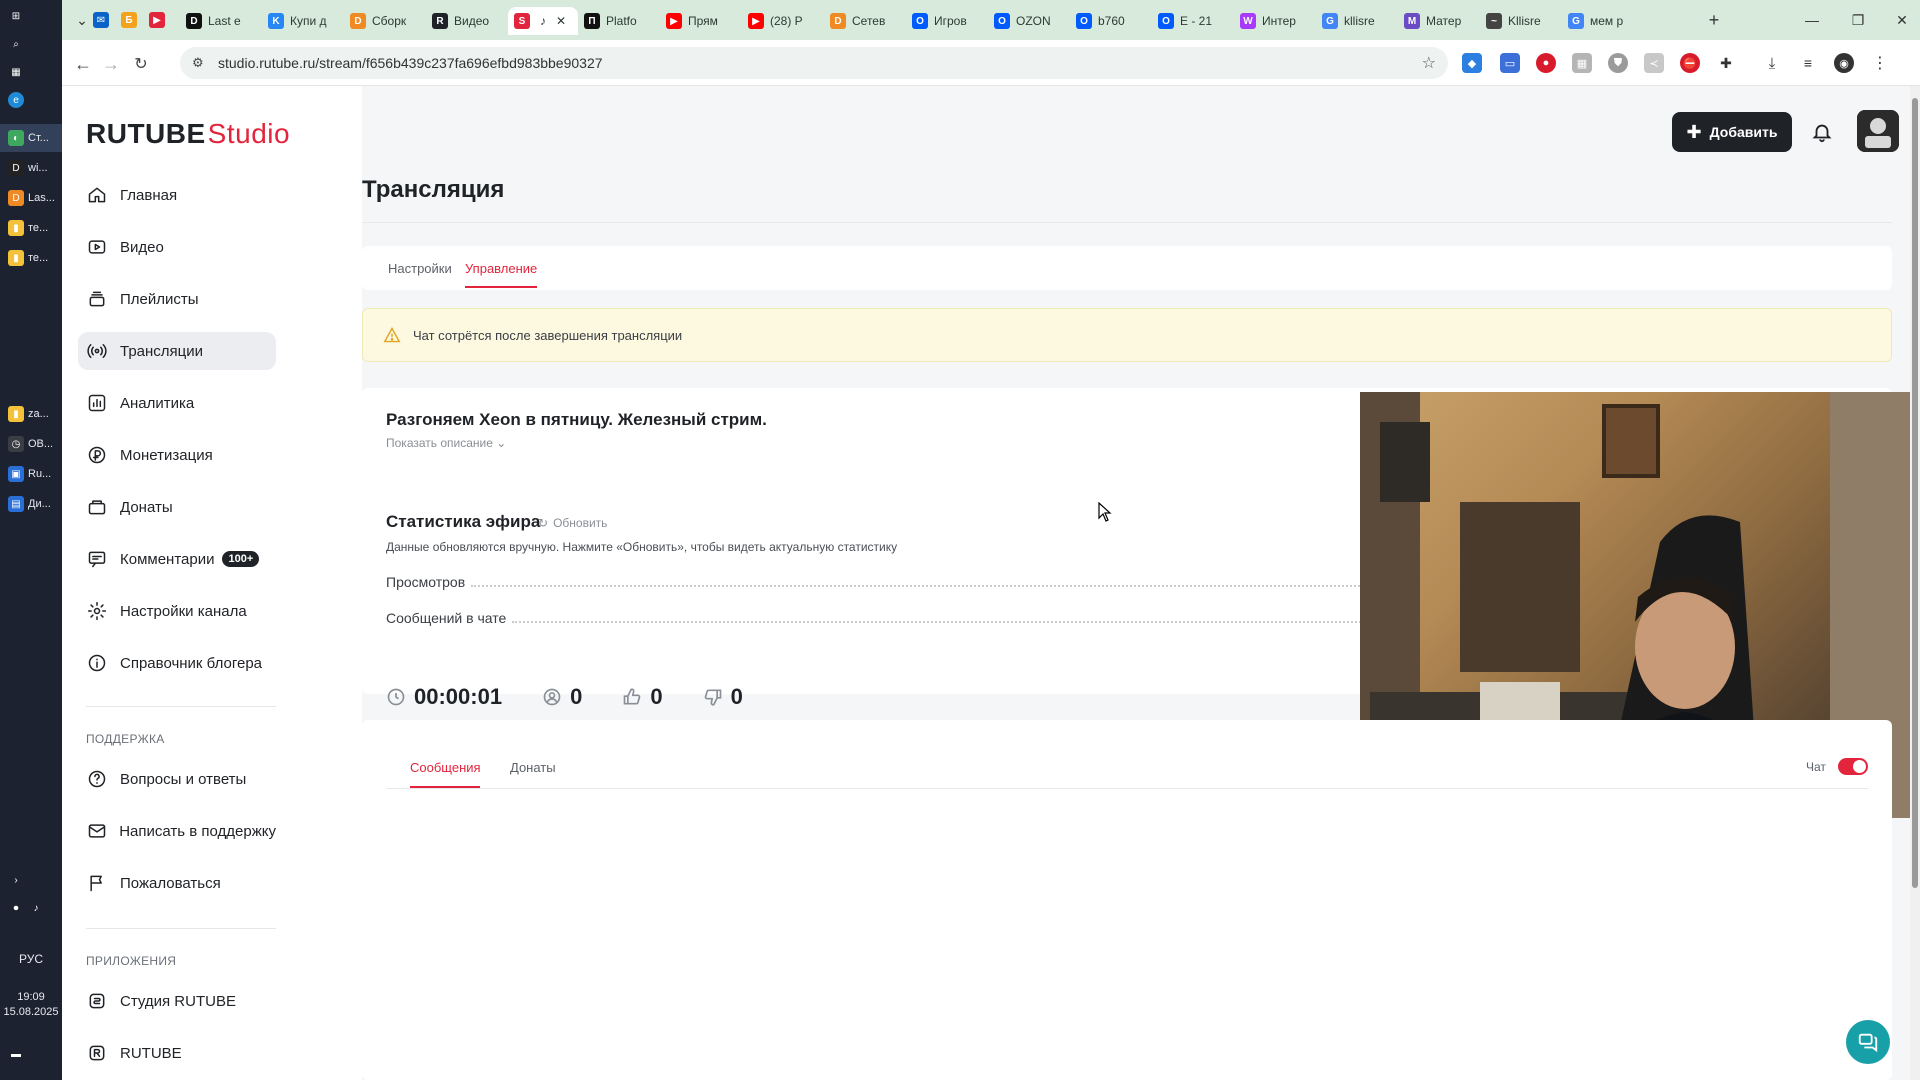 Image resolution: width=1920 pixels, height=1080 pixels. Describe the element at coordinates (533, 767) in the screenshot. I see `tab-donations: Донаты` at that location.